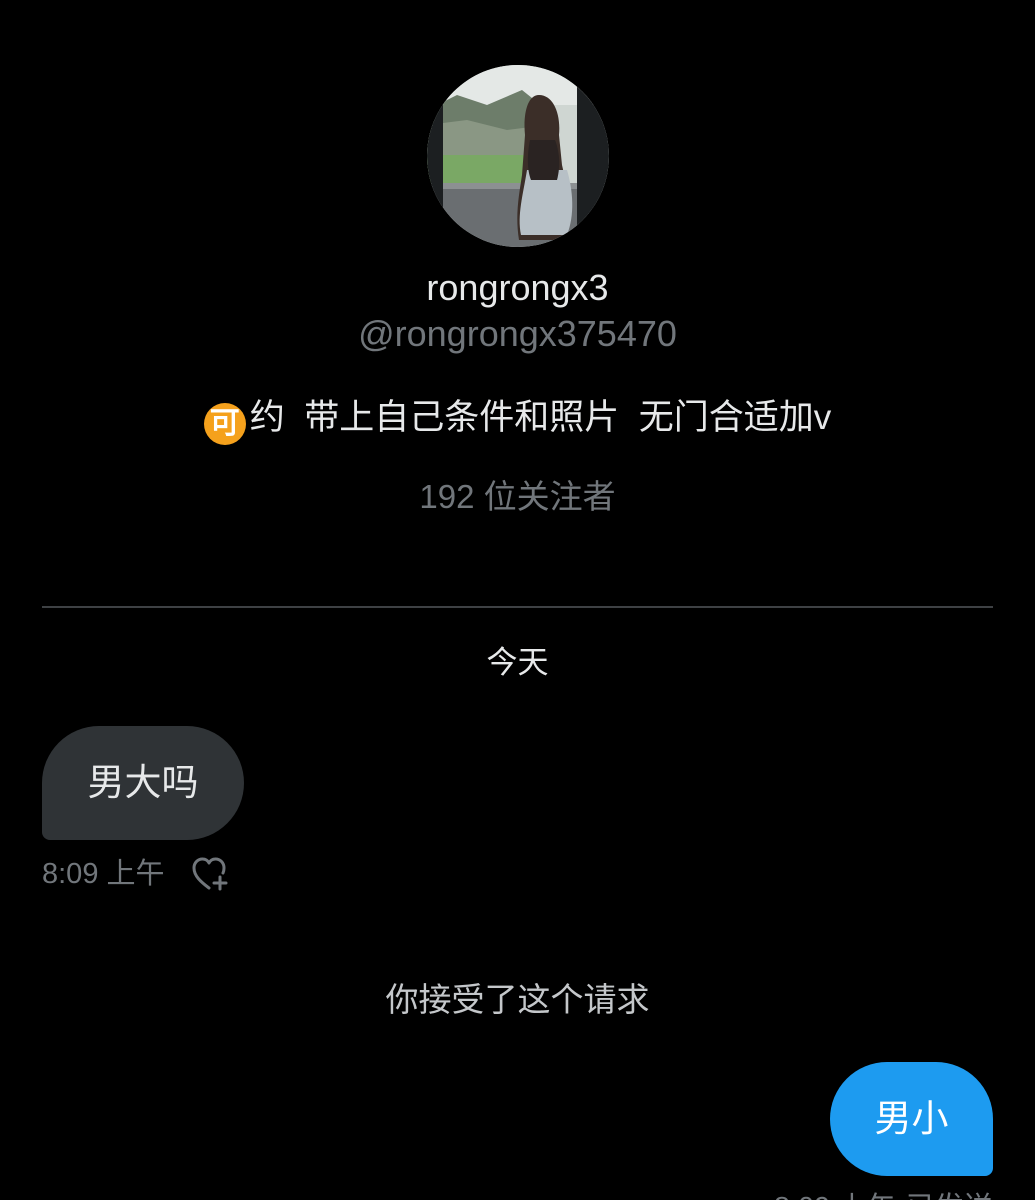 The image size is (1035, 1200). I want to click on profile-bio: 可约 带上自己条件和照片 无门合适加v, so click(517, 419).